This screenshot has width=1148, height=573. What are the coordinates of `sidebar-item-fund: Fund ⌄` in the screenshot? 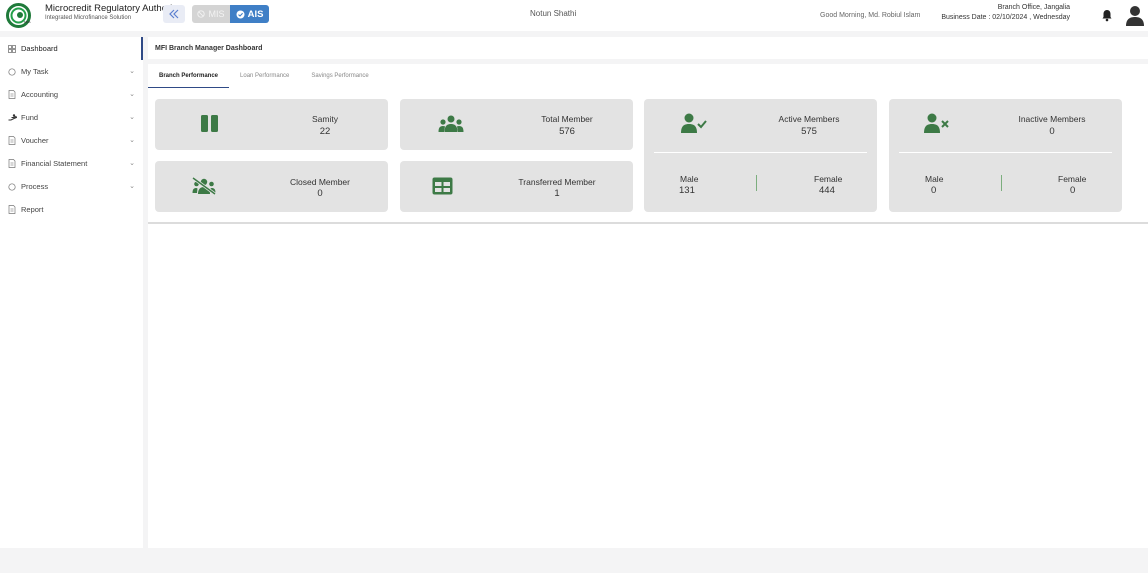 It's located at (71, 117).